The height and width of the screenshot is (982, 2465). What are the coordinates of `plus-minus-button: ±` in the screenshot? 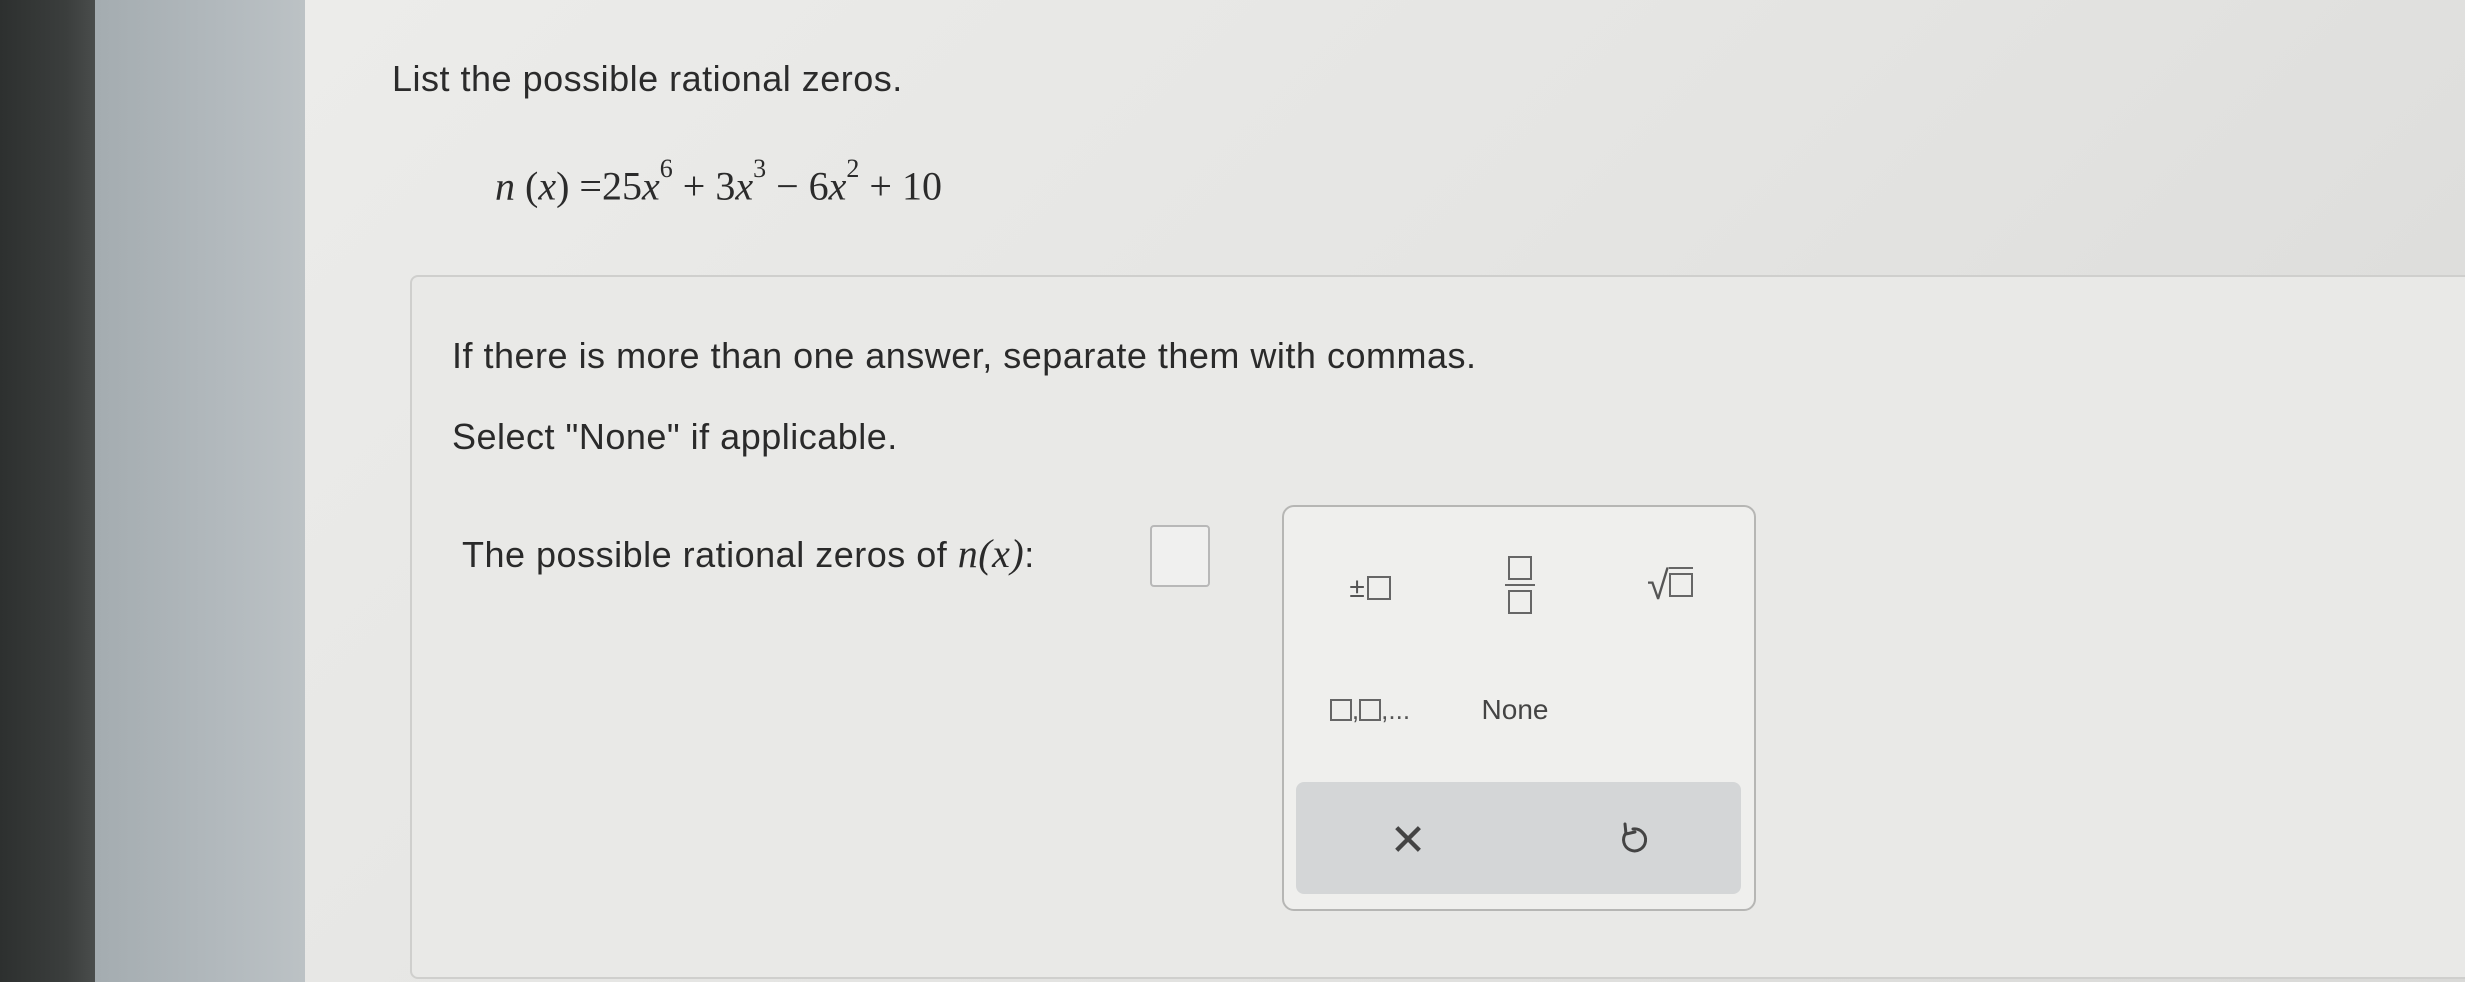 It's located at (1370, 588).